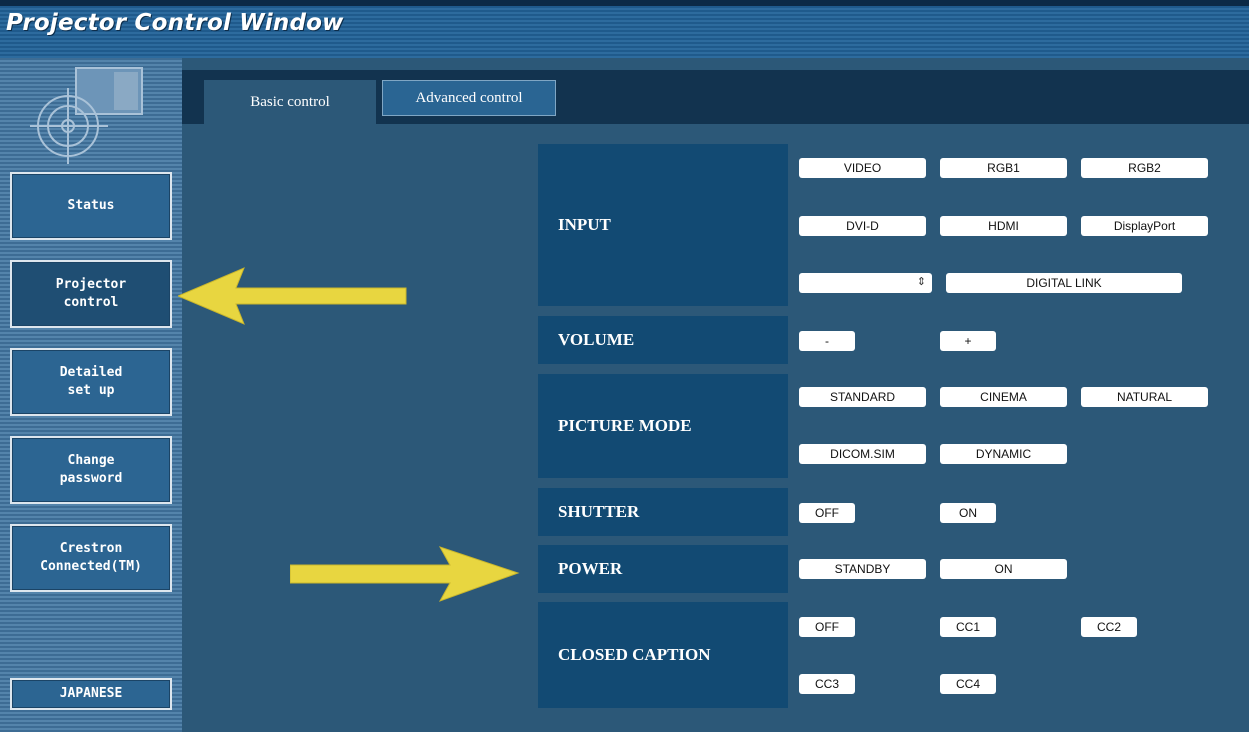 Image resolution: width=1249 pixels, height=732 pixels. Describe the element at coordinates (1003, 454) in the screenshot. I see `picture-dynamic-button: DYNAMIC` at that location.